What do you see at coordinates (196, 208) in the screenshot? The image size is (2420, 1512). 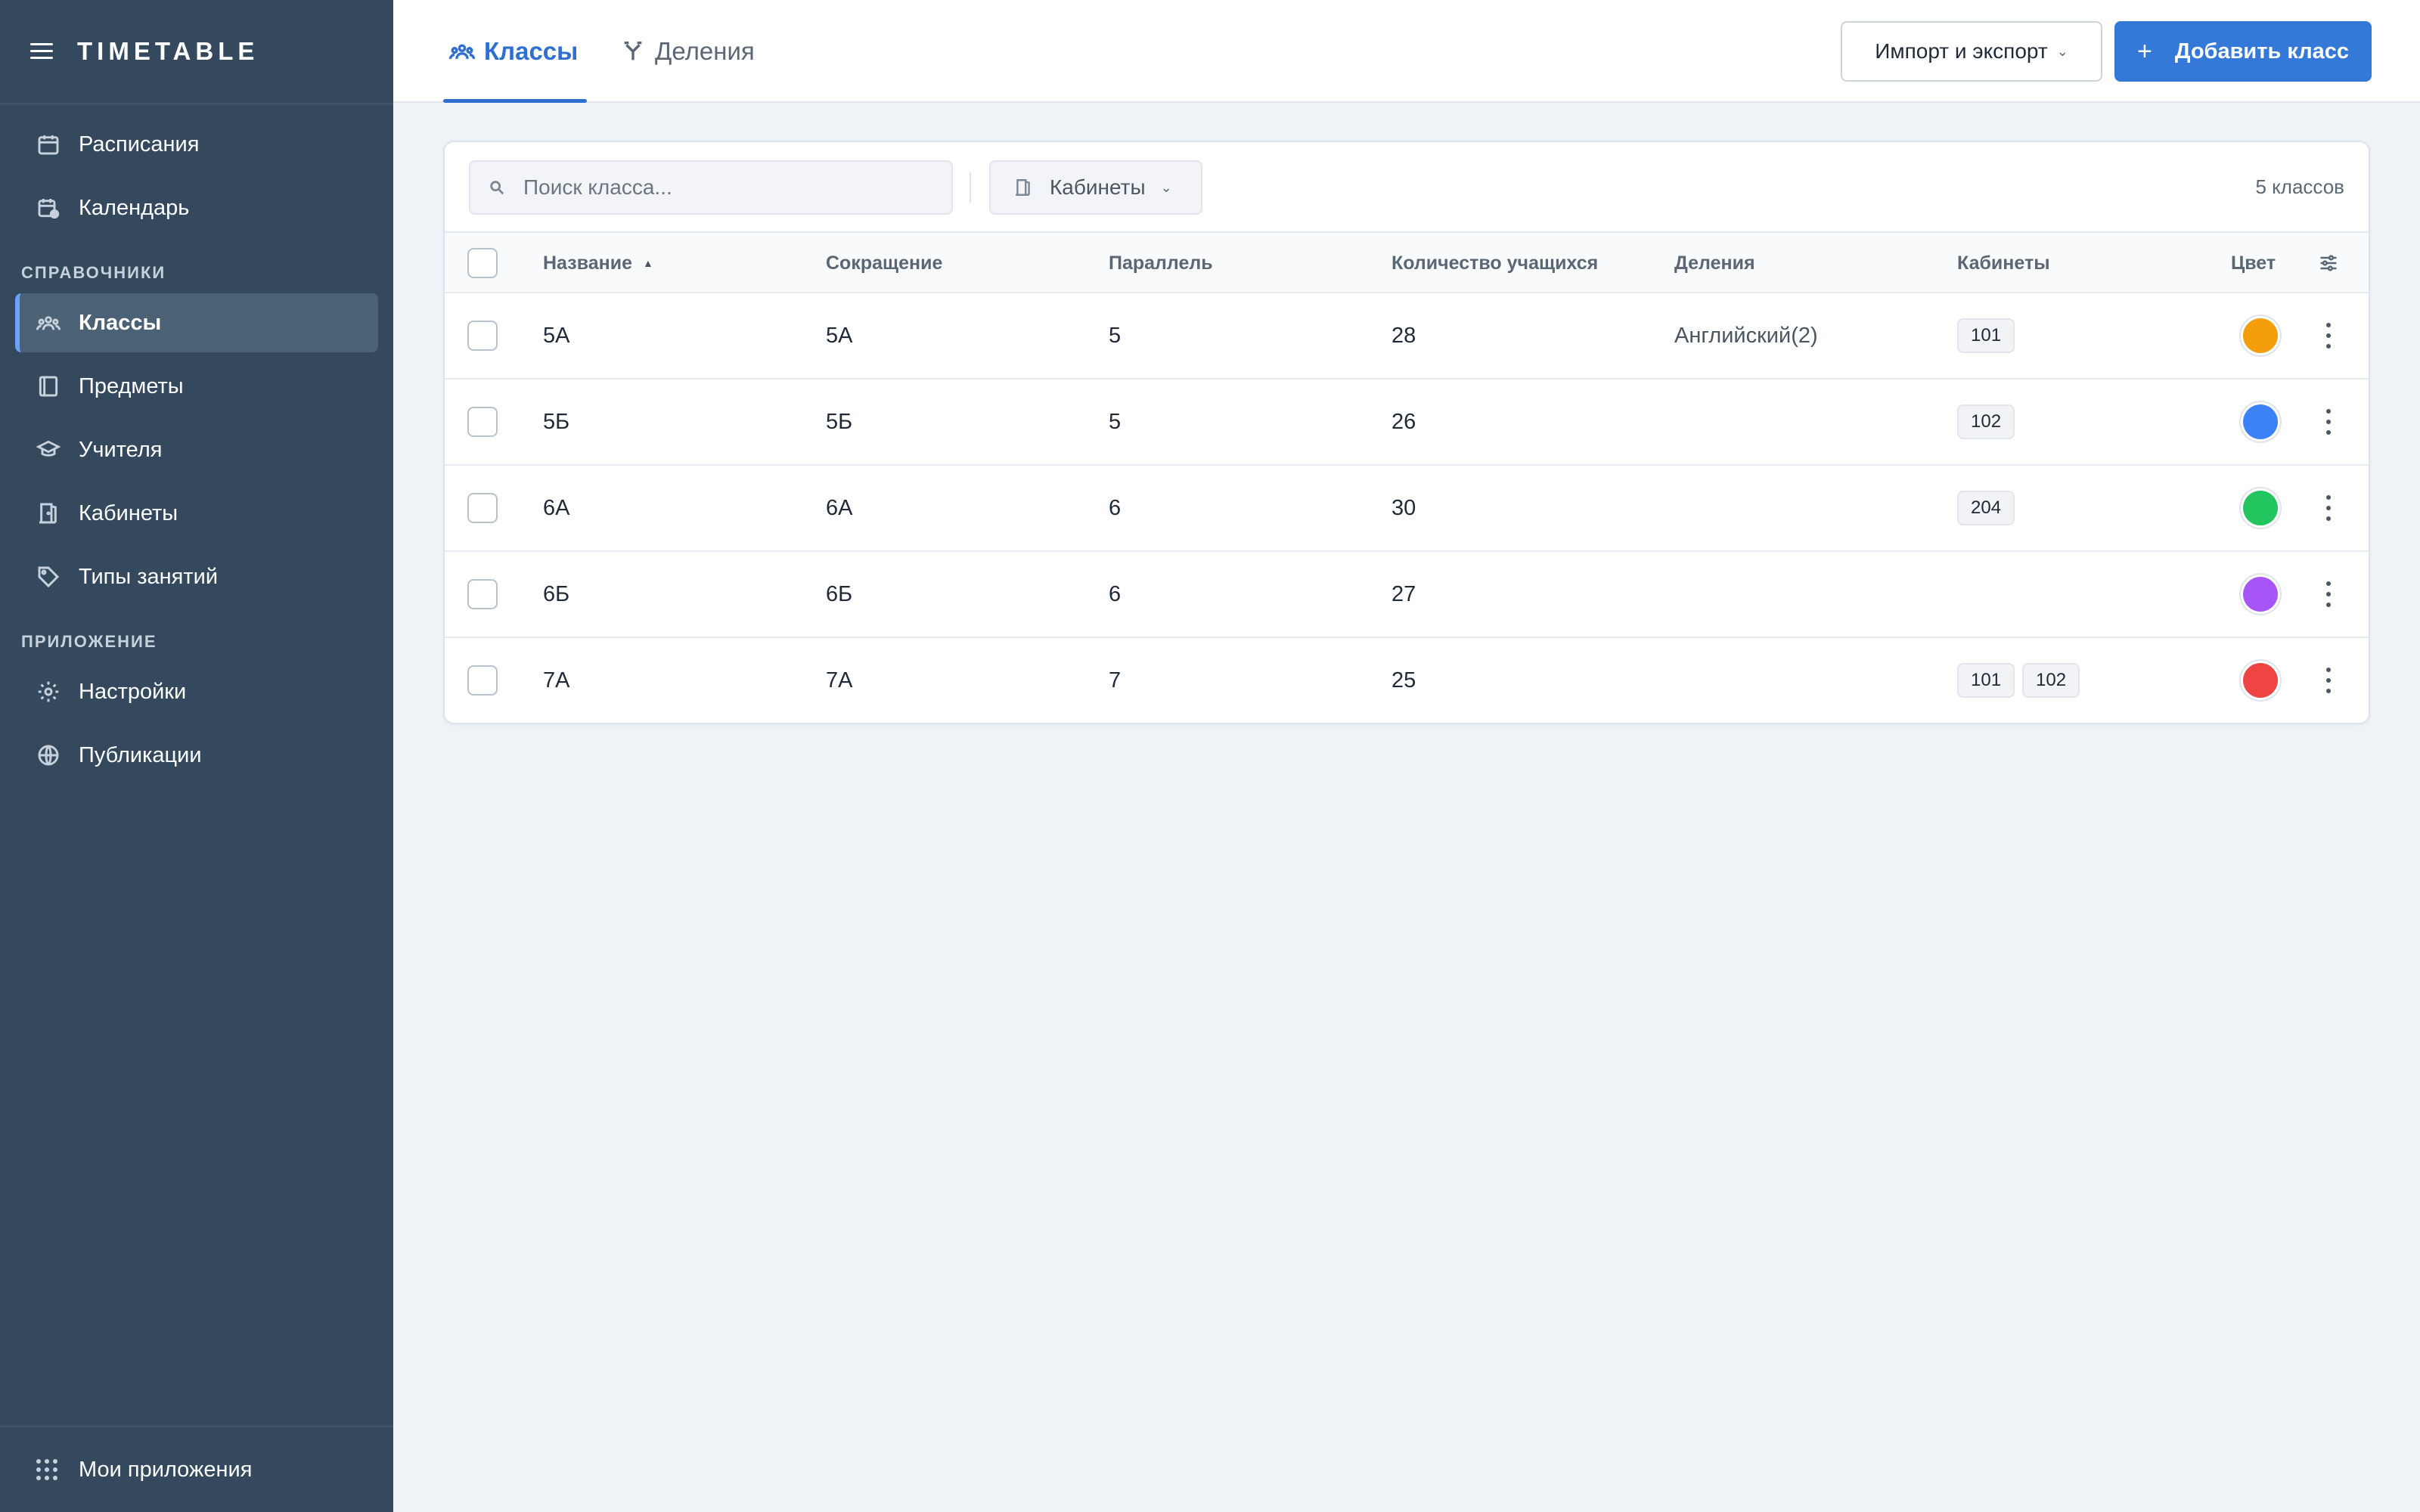 I see `sidebar-item-calendar: Календарь` at bounding box center [196, 208].